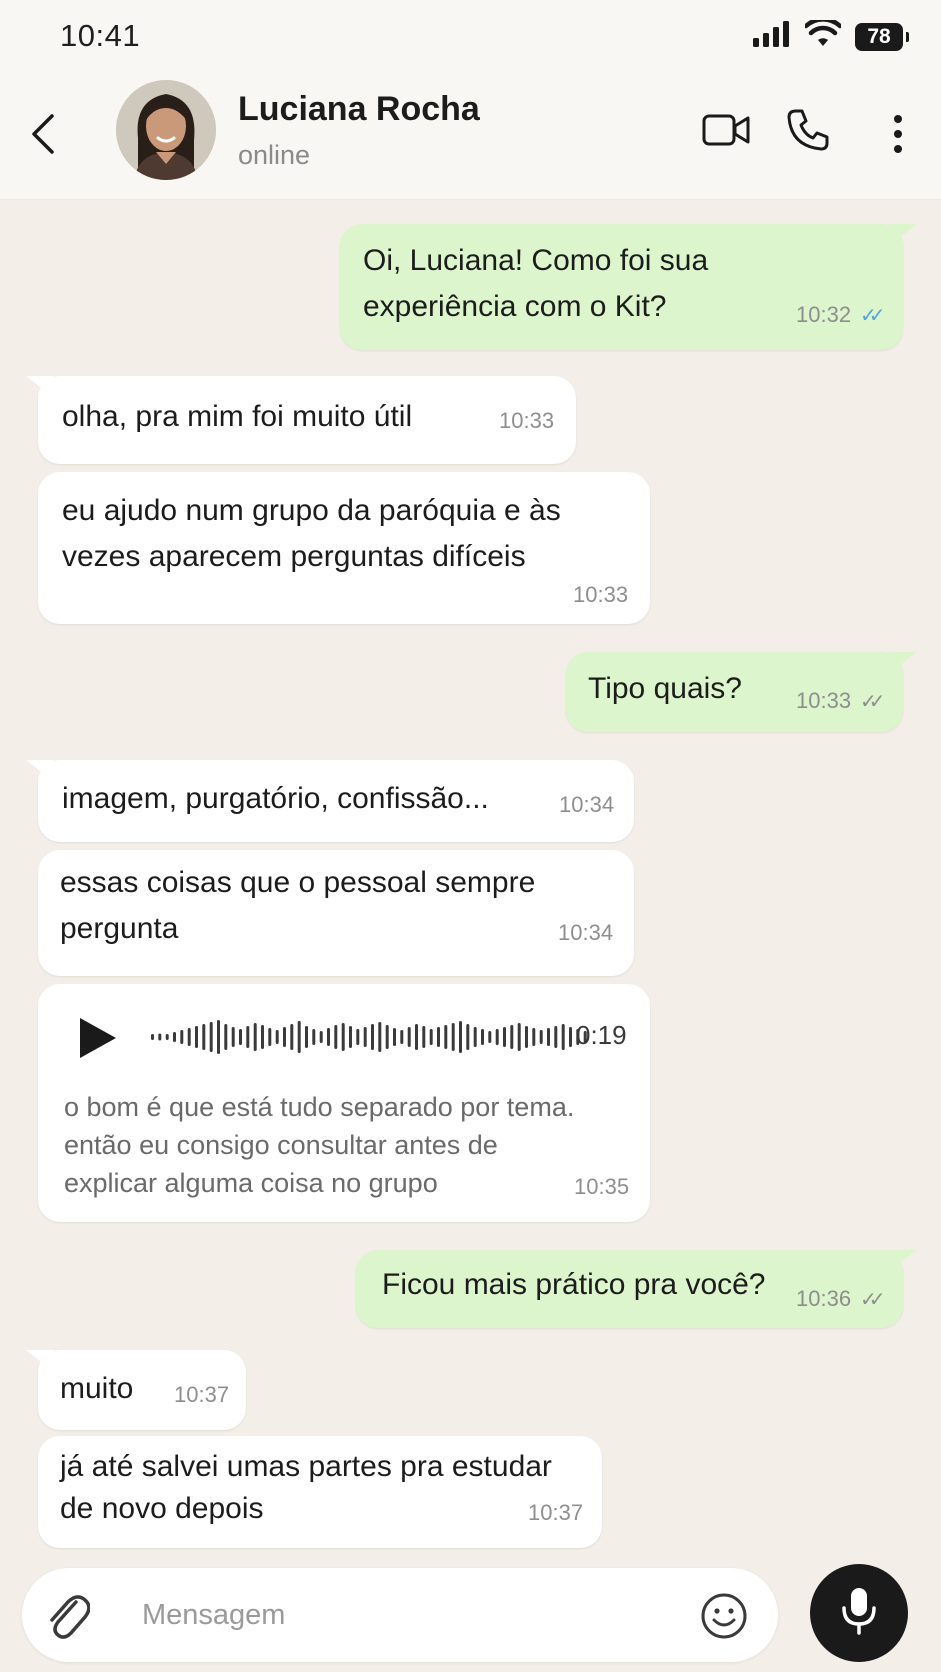  Describe the element at coordinates (370, 1039) in the screenshot. I see `voice-waveform` at that location.